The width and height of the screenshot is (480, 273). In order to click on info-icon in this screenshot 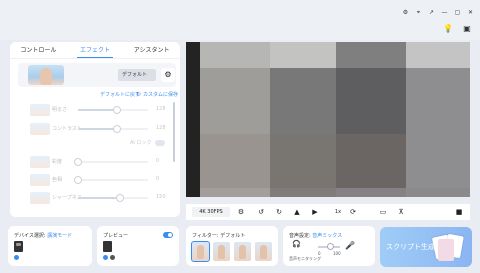, I will do `click(16, 257)`.